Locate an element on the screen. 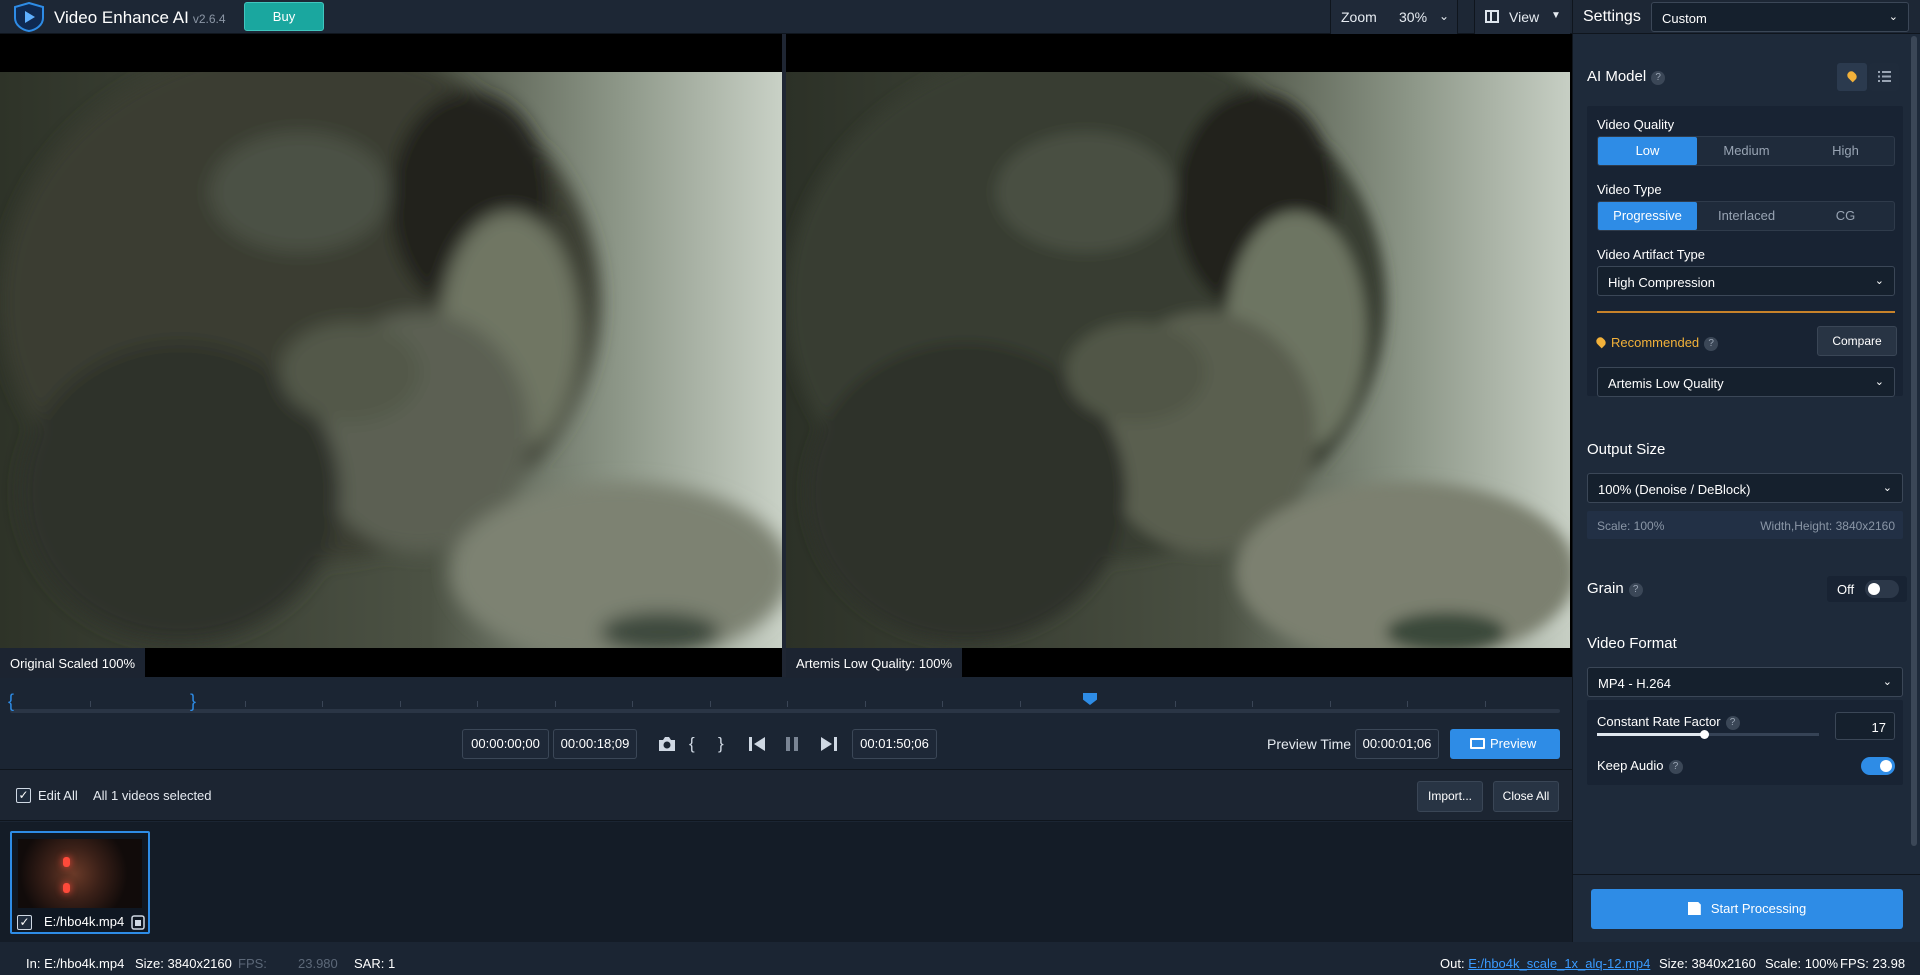  video-type-label: Video Type is located at coordinates (1629, 189).